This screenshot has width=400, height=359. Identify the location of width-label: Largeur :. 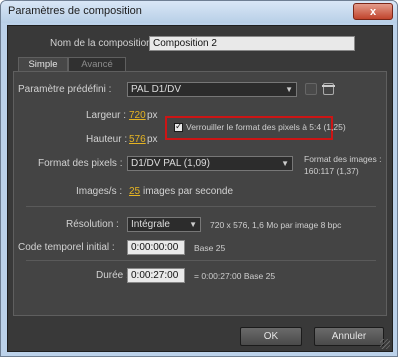
(106, 115).